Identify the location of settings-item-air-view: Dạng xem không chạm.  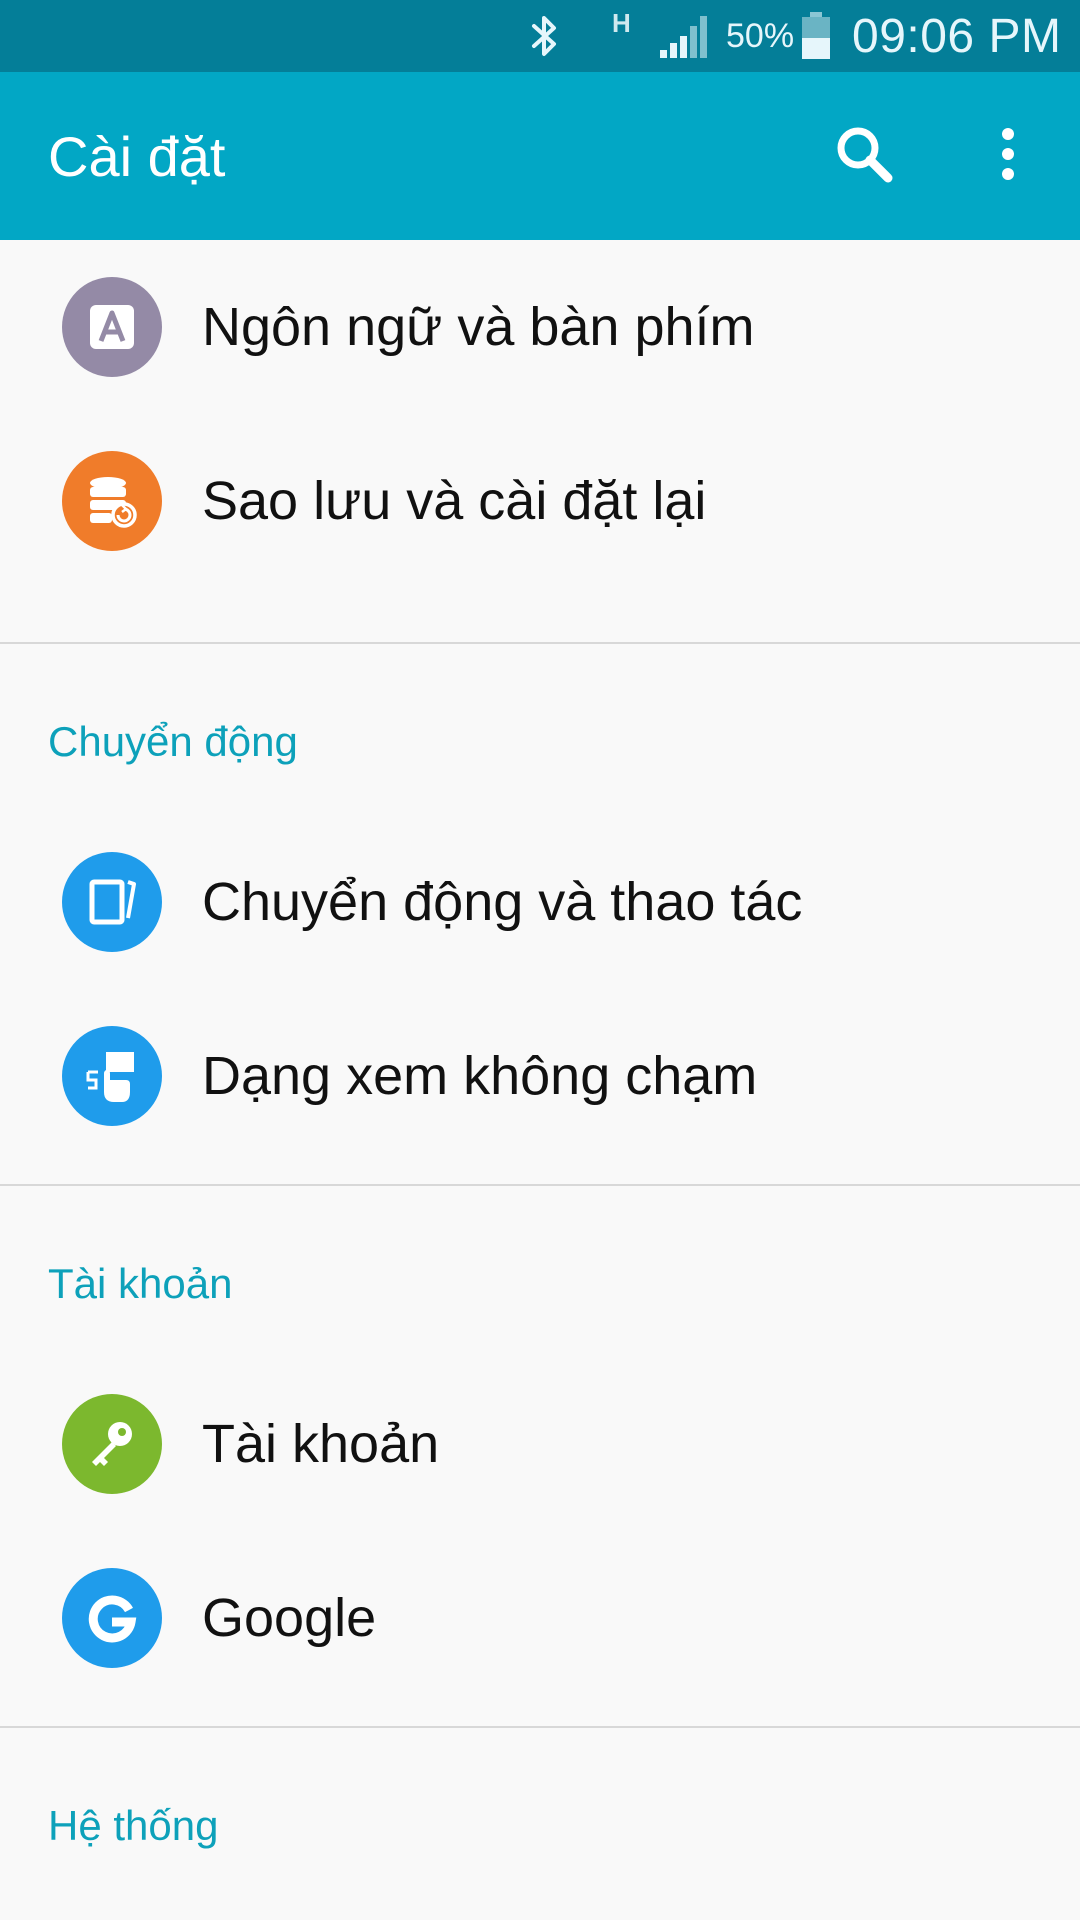
(540, 1076).